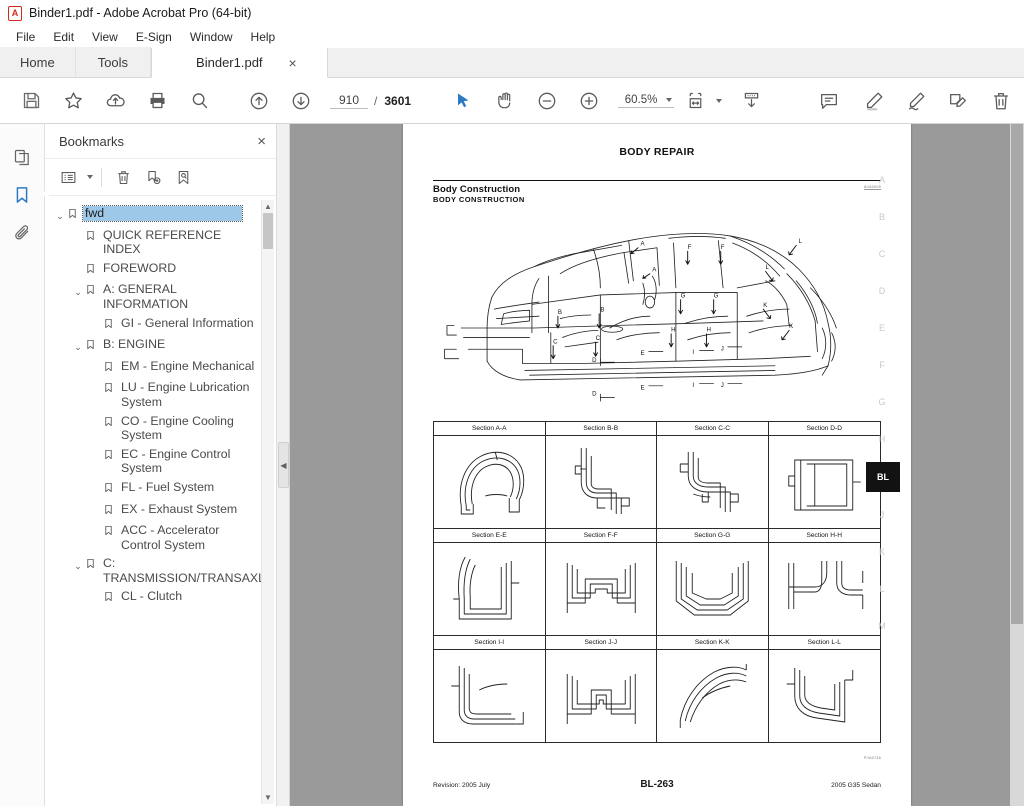  What do you see at coordinates (170, 537) in the screenshot?
I see `bookmark-label: ACC - Accelerator Control System` at bounding box center [170, 537].